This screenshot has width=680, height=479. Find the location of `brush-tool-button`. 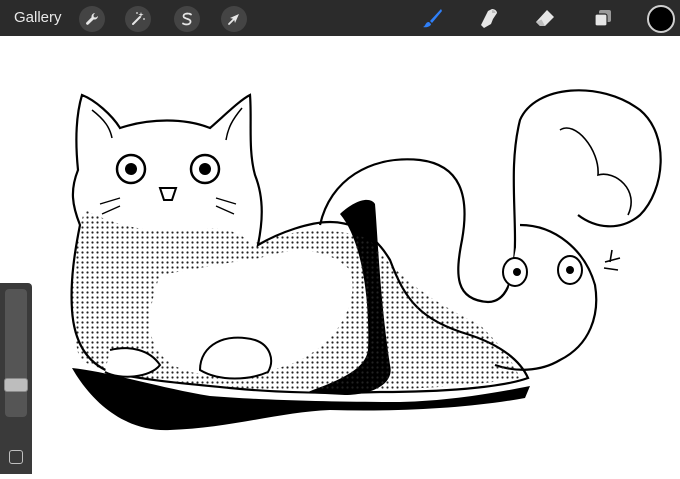

brush-tool-button is located at coordinates (432, 18).